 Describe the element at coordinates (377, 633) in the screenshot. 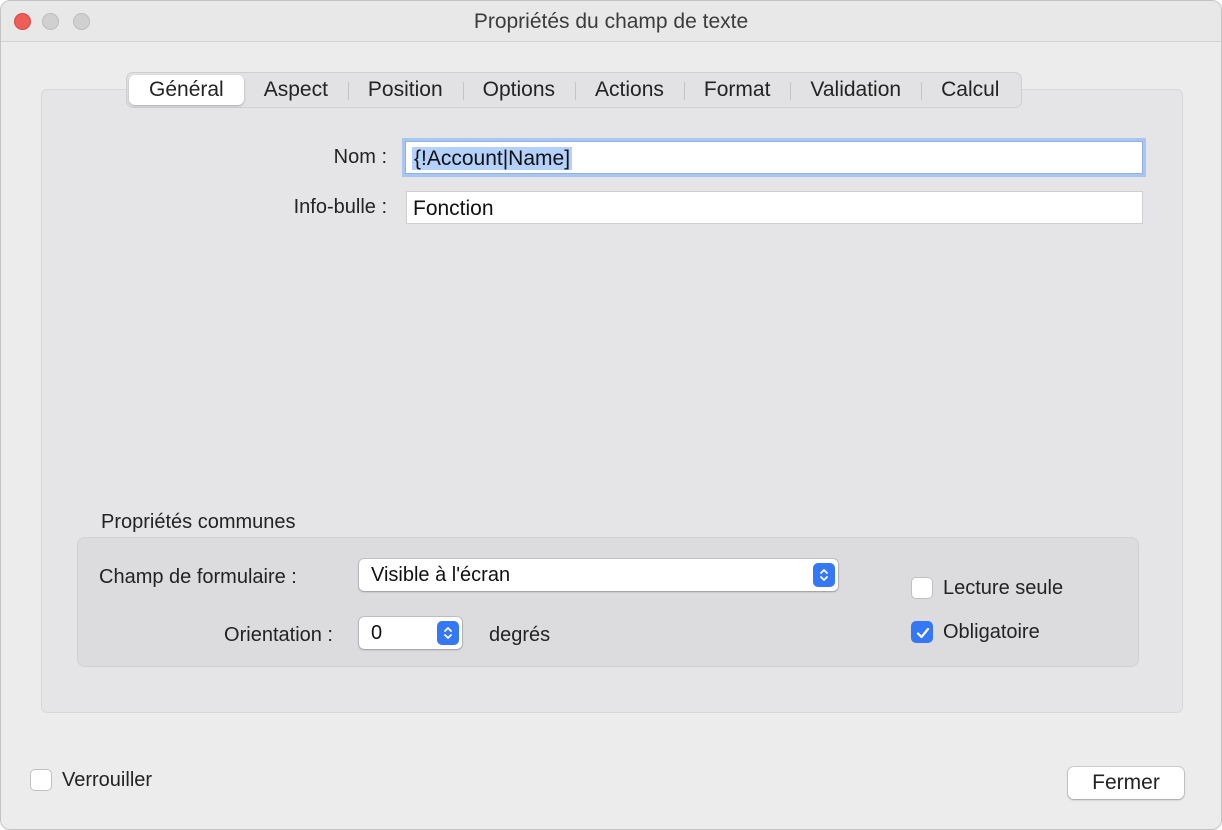

I see `orientation-value: 0` at that location.